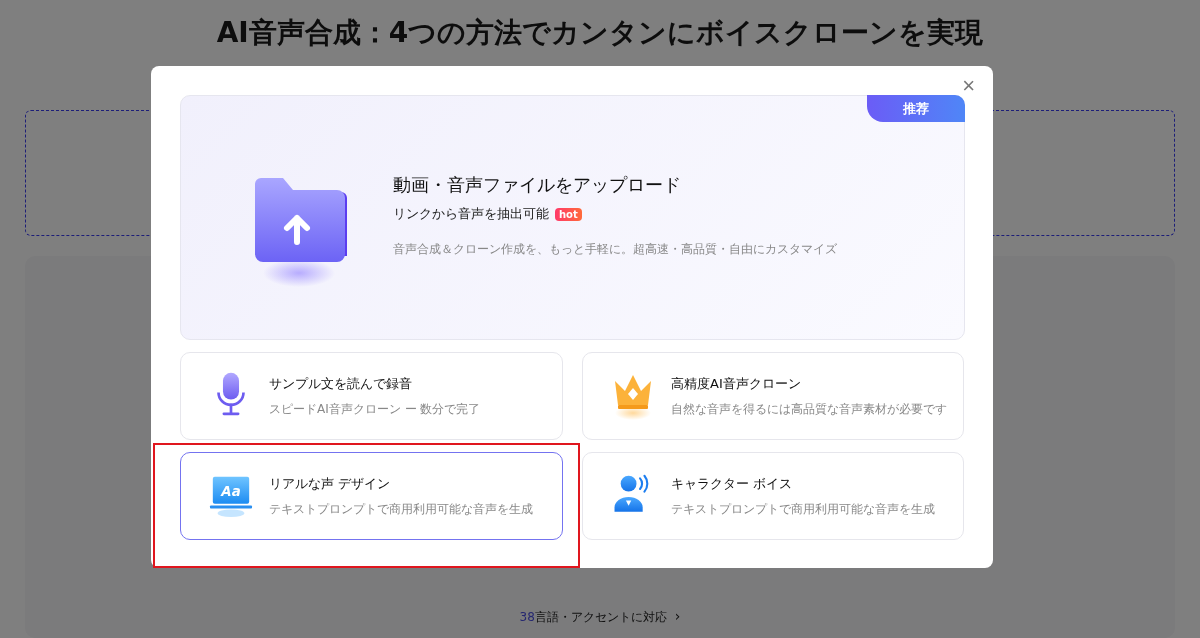  Describe the element at coordinates (371, 396) in the screenshot. I see `option-card: サンプル文を読んで録音 スピードAI音声クローン ー 数分で完了` at that location.